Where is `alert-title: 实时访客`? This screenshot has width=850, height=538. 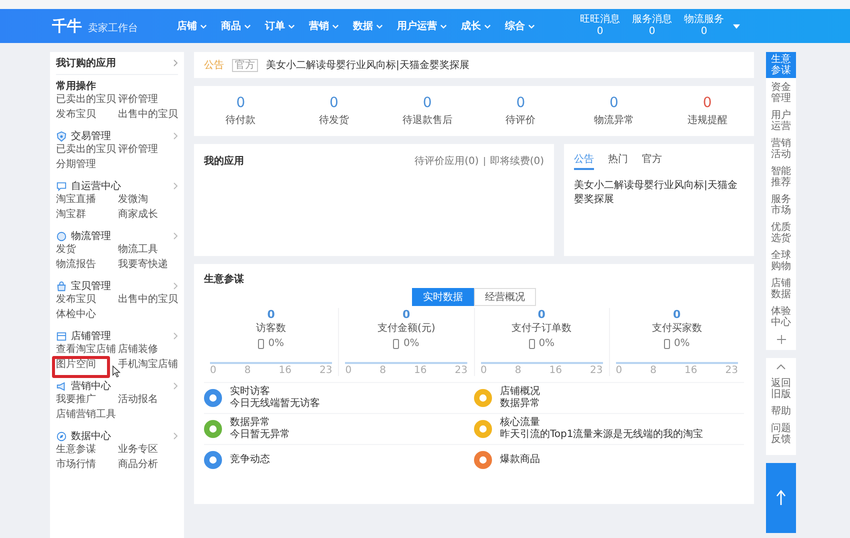
alert-title: 实时访客 is located at coordinates (275, 392).